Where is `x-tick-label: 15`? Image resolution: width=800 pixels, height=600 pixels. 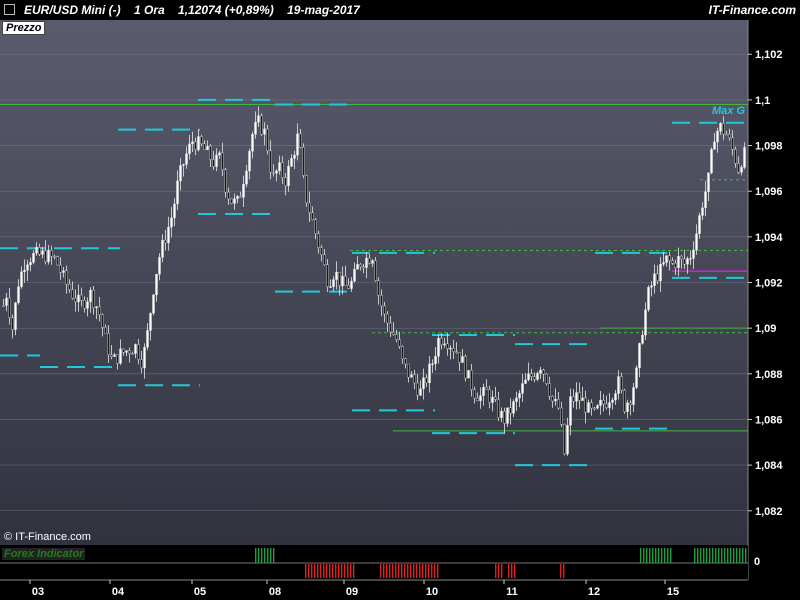
x-tick-label: 15 is located at coordinates (673, 592).